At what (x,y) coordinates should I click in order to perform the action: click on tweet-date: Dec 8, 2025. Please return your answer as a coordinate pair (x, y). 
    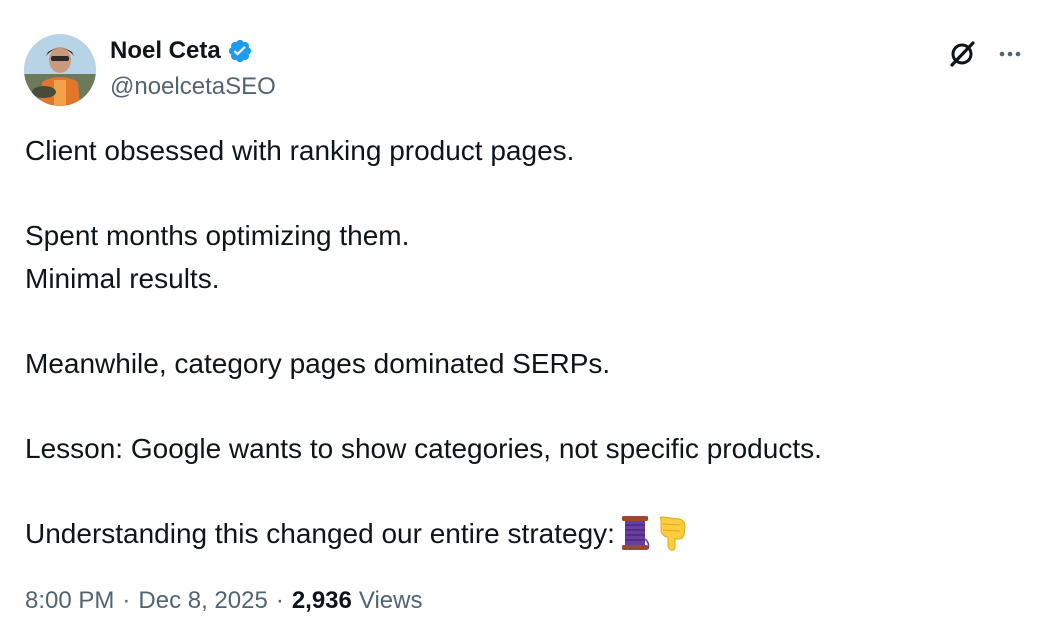
    Looking at the image, I should click on (202, 600).